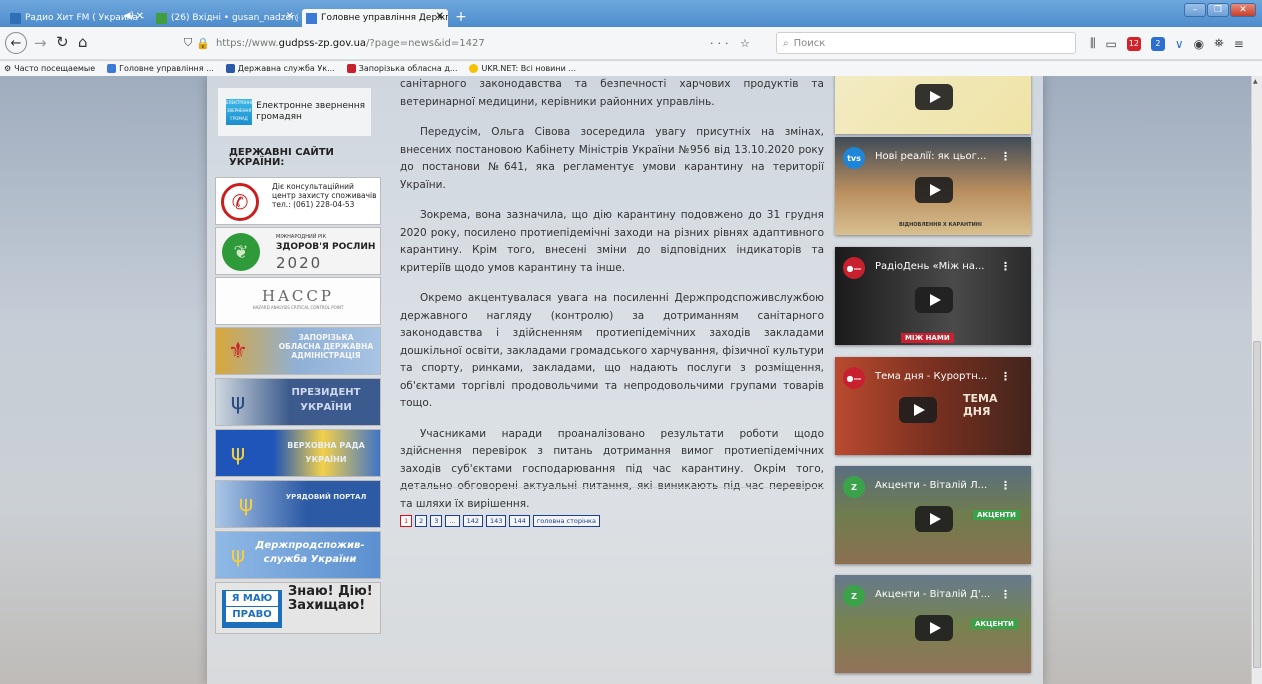  Describe the element at coordinates (246, 504) in the screenshot. I see `trident-icon: ψ` at that location.